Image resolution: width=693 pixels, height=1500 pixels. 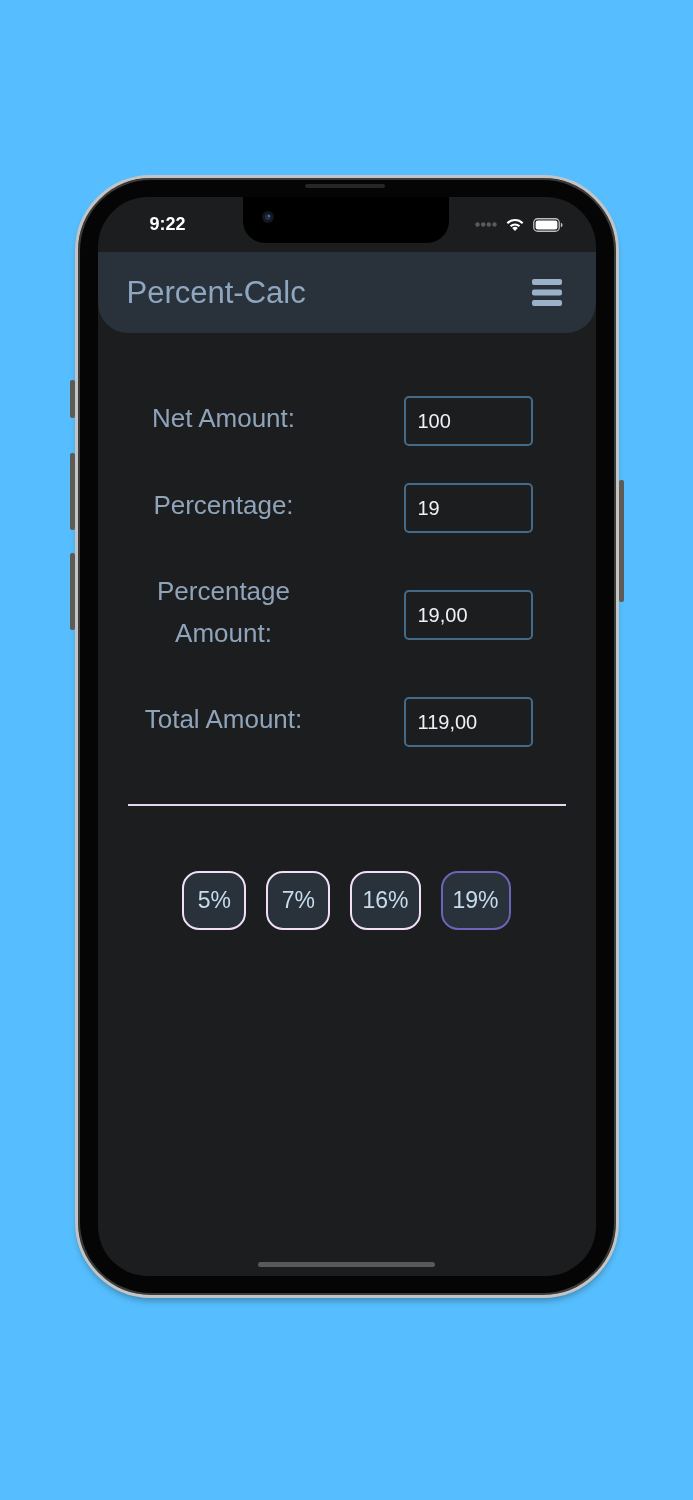 What do you see at coordinates (167, 224) in the screenshot?
I see `status-time: 9:22` at bounding box center [167, 224].